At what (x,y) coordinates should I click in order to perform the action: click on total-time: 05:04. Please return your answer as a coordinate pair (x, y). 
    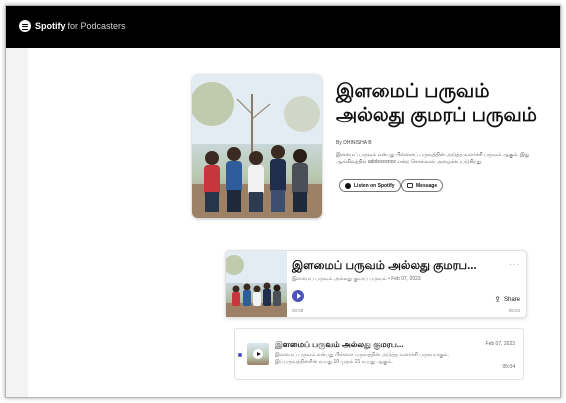
    Looking at the image, I should click on (514, 310).